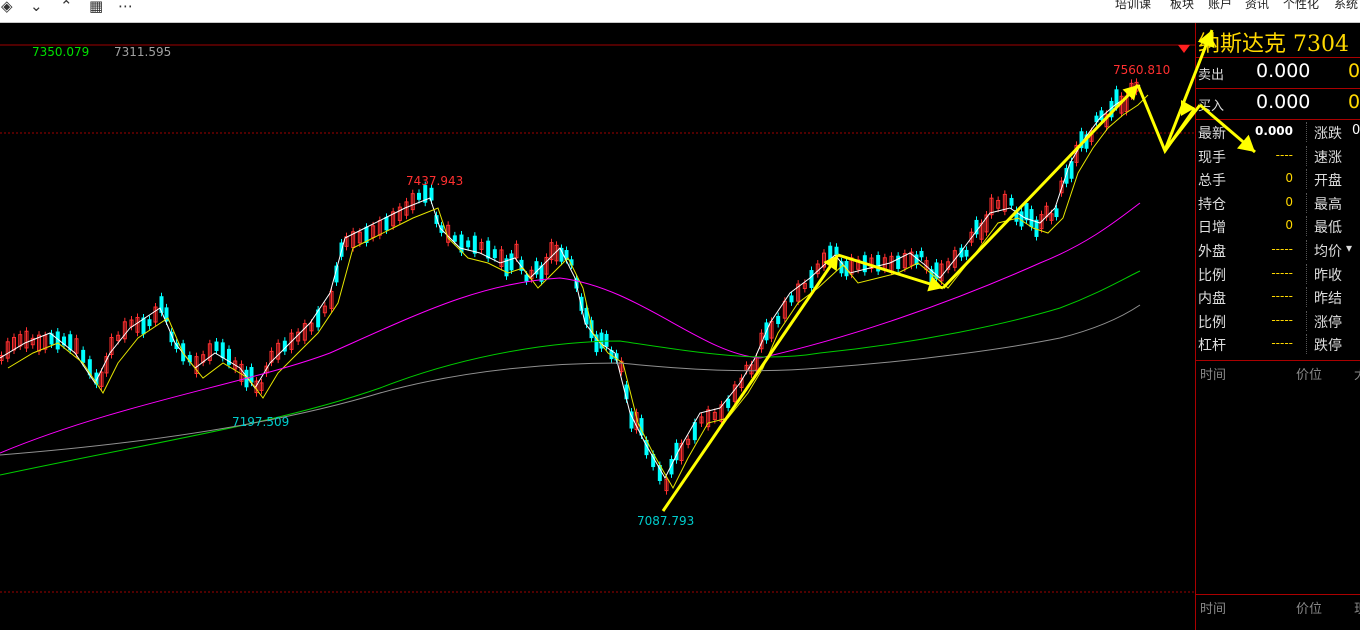 The height and width of the screenshot is (630, 1360). What do you see at coordinates (1356, 130) in the screenshot?
I see `quote-row-value2: 0` at bounding box center [1356, 130].